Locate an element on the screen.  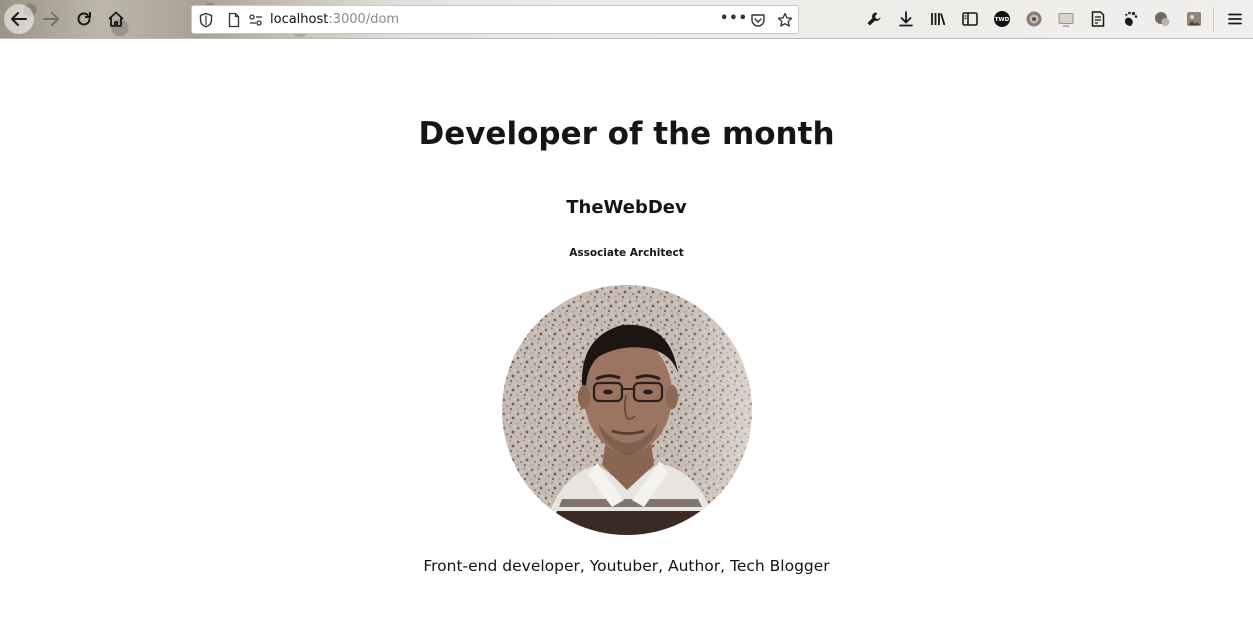
back-button is located at coordinates (19, 19).